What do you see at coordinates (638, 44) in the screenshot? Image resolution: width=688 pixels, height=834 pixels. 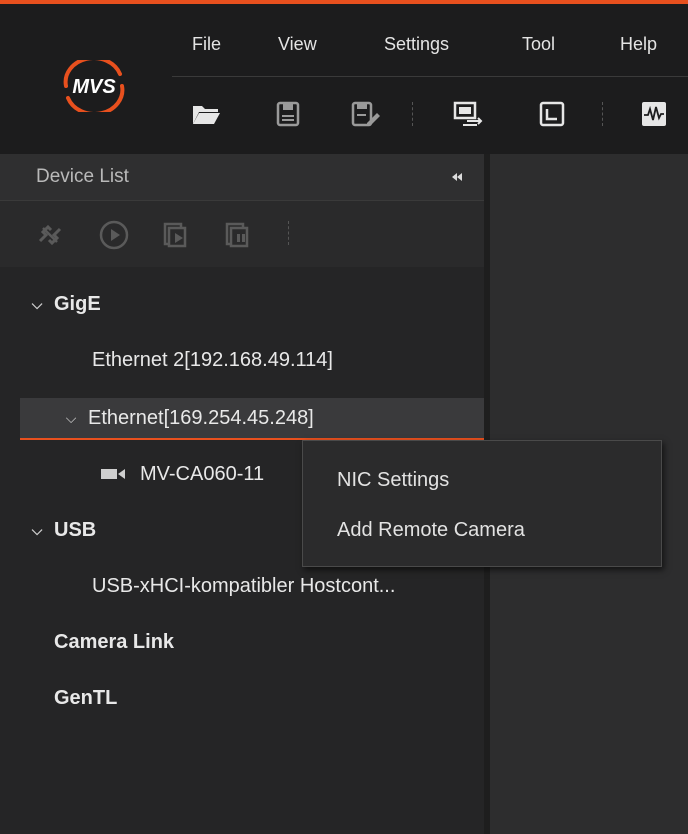 I see `menu-help: Help` at bounding box center [638, 44].